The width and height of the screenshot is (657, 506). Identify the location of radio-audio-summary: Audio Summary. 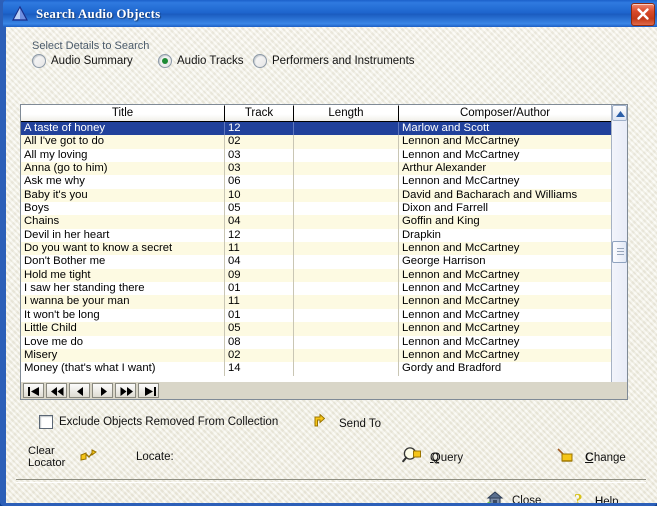
(82, 61).